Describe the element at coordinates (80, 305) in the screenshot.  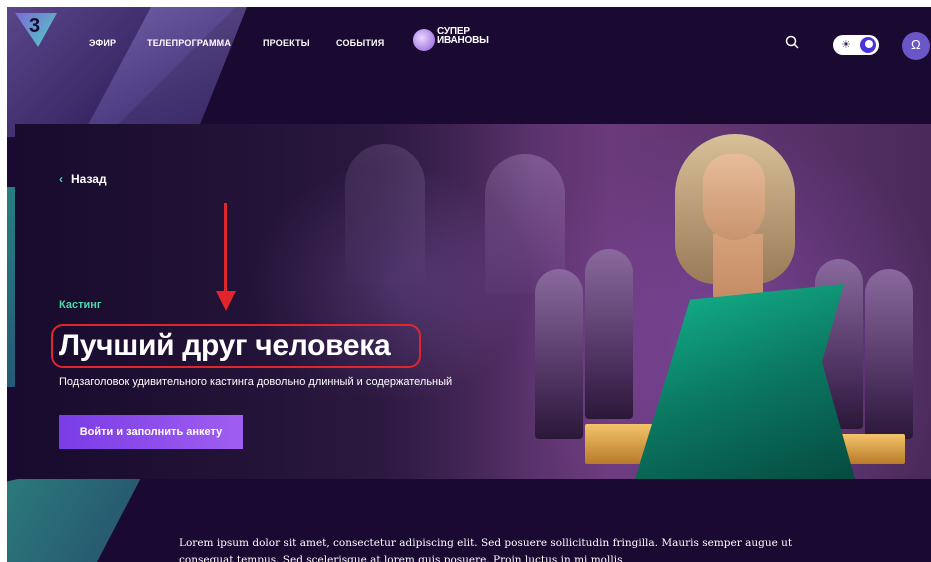
I see `category-tag: Кастинг` at that location.